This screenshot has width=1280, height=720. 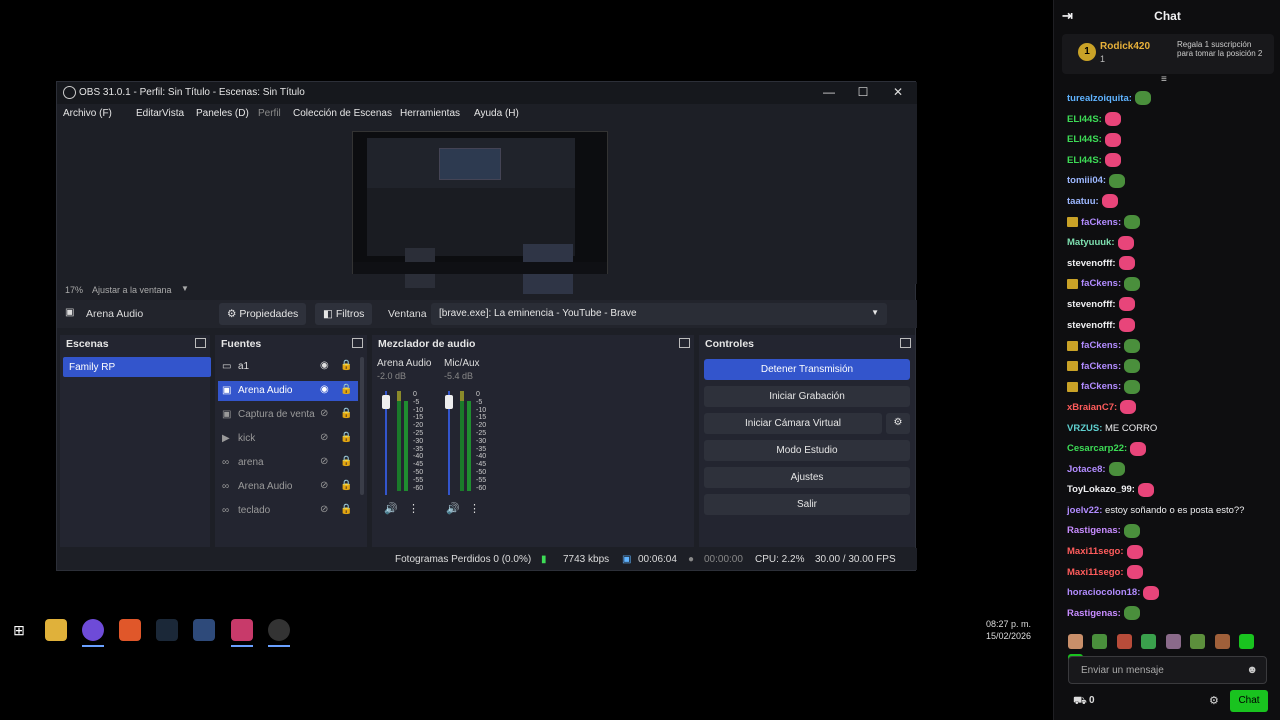 What do you see at coordinates (288, 511) in the screenshot?
I see `source-item: ∞ teclado ⊘ 🔒` at bounding box center [288, 511].